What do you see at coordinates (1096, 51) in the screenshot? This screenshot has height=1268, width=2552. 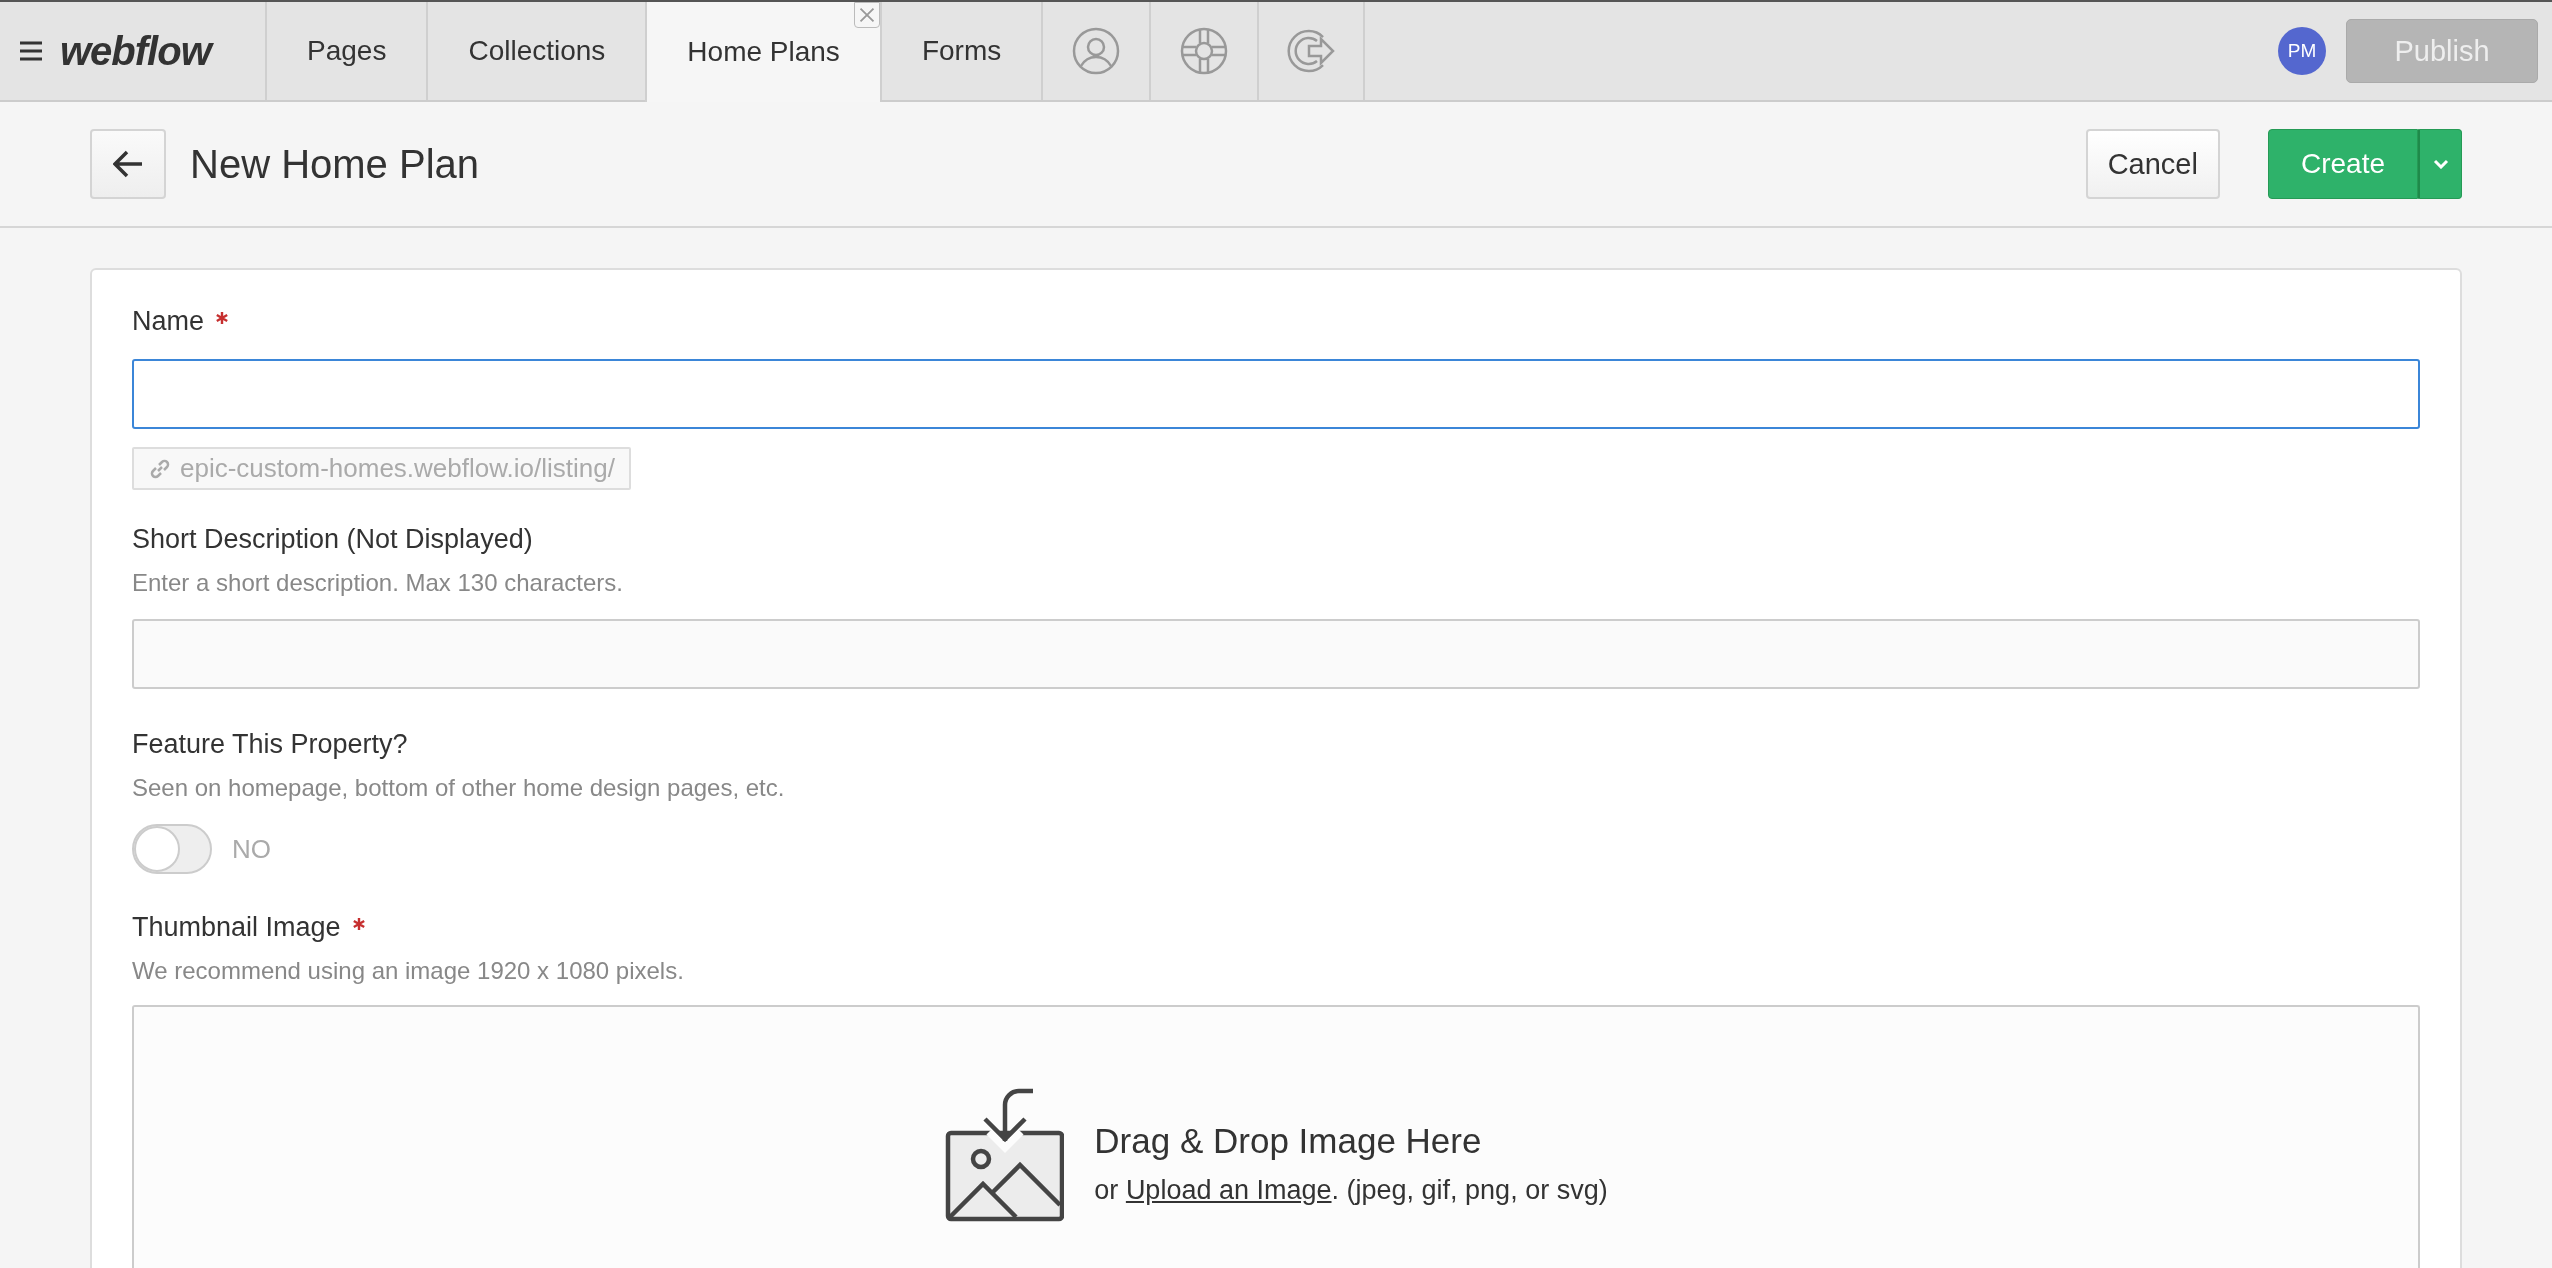 I see `user-icon` at bounding box center [1096, 51].